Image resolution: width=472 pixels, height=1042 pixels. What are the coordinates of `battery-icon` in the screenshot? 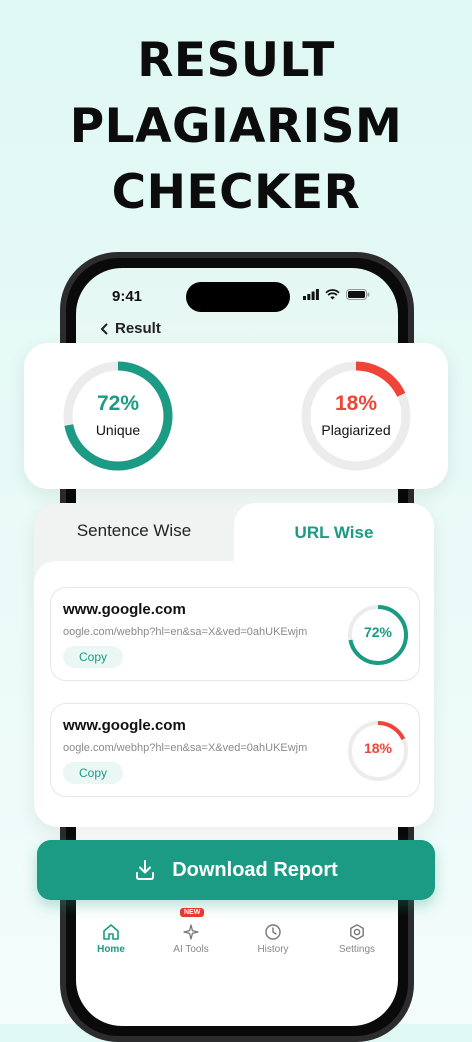 It's located at (358, 294).